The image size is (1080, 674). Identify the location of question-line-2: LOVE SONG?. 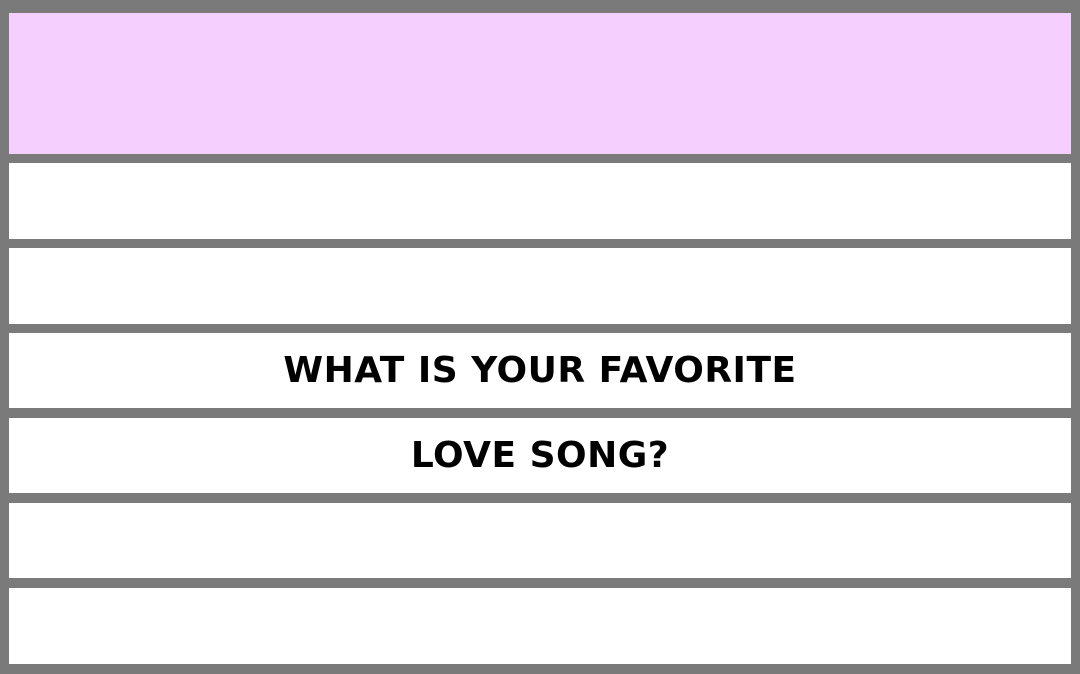
(540, 455).